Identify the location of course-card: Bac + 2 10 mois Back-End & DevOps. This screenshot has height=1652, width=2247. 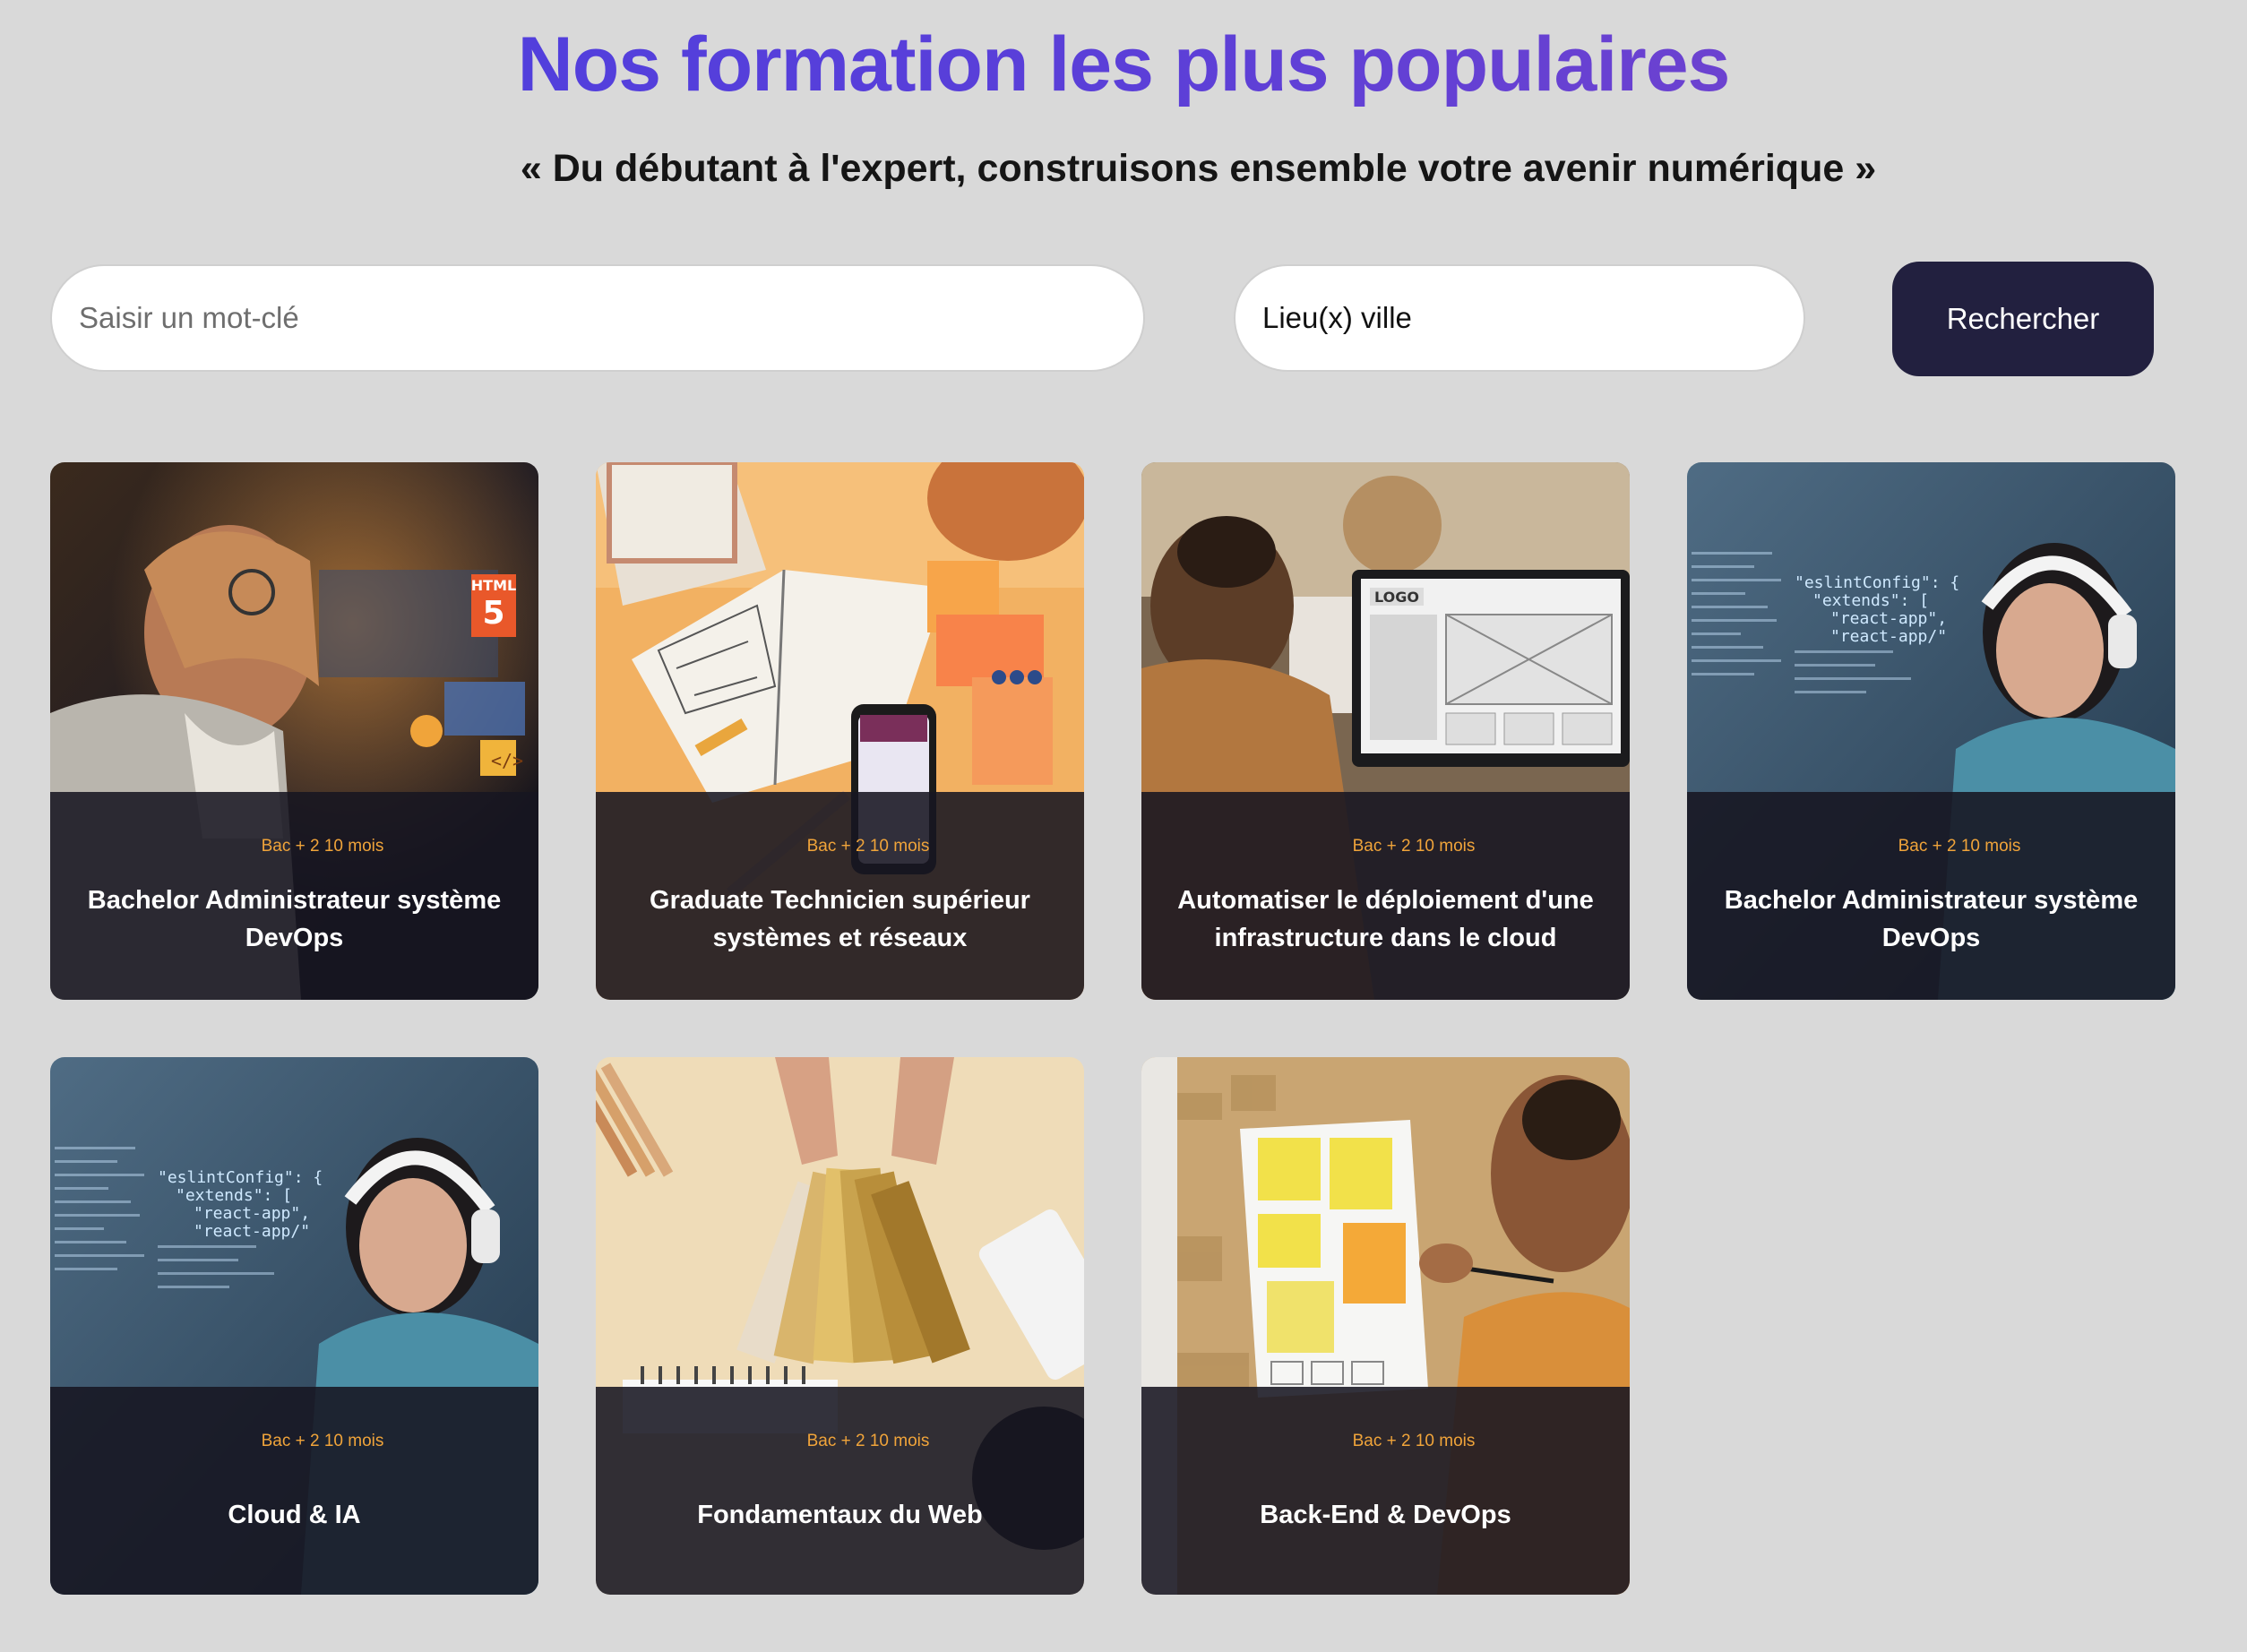
(1386, 1326).